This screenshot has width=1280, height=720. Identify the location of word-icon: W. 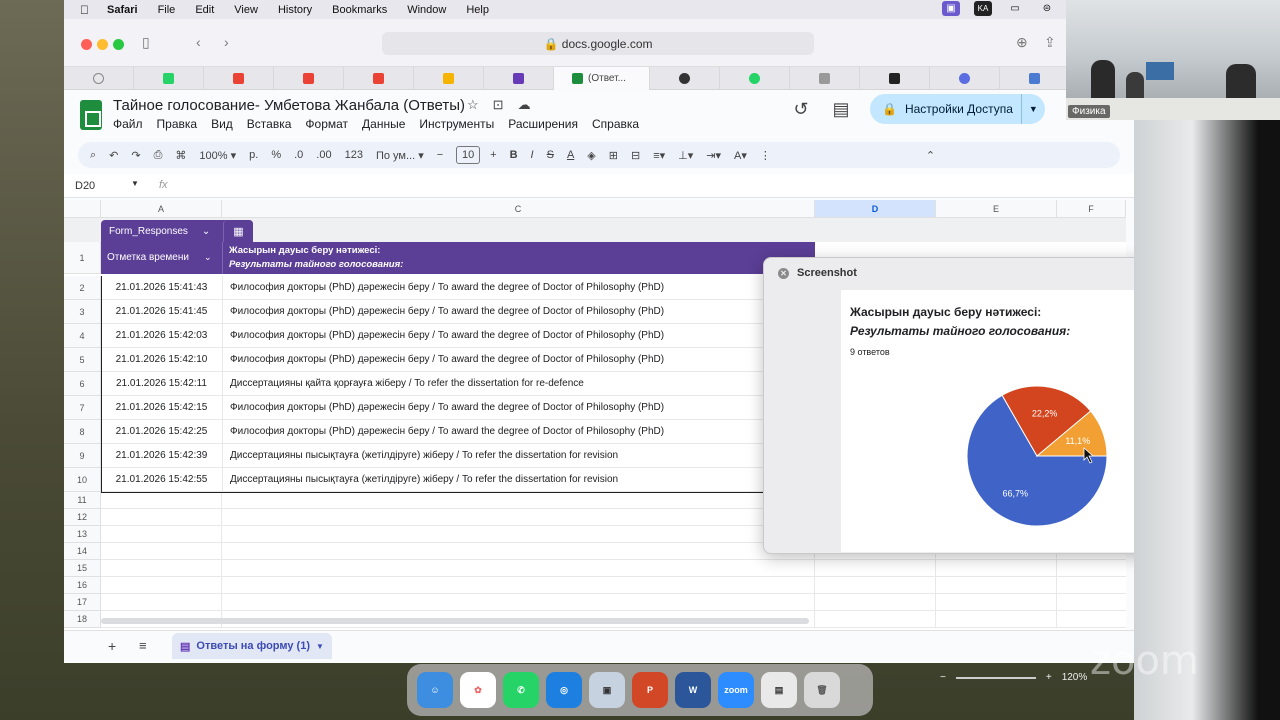
(693, 690).